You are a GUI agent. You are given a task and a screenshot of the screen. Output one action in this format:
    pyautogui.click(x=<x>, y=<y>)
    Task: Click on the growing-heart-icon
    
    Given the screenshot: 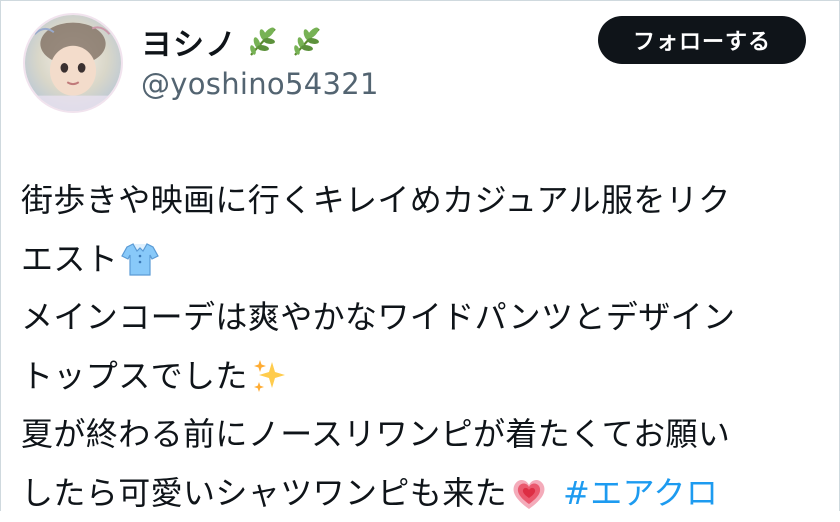 What is the action you would take?
    pyautogui.click(x=529, y=493)
    